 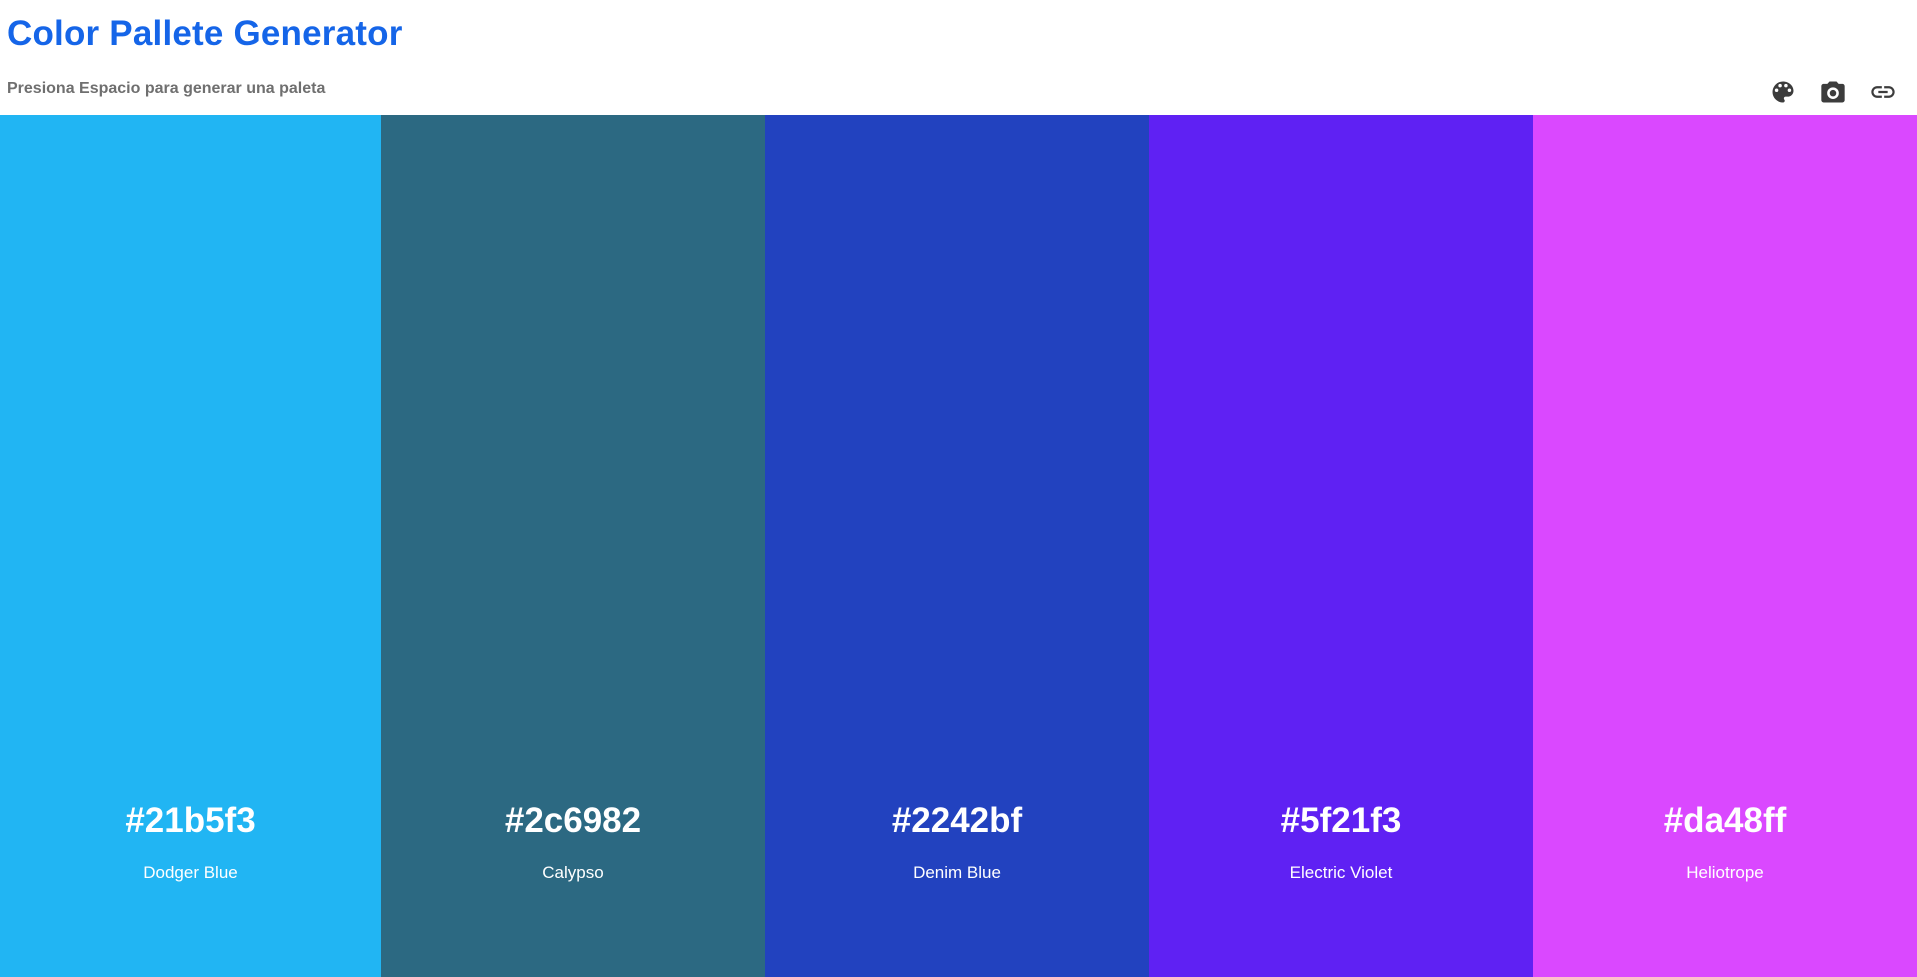 What do you see at coordinates (190, 872) in the screenshot?
I see `color-name: Dodger Blue` at bounding box center [190, 872].